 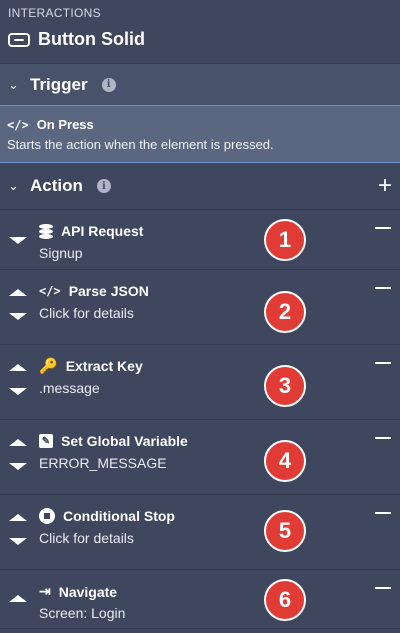 What do you see at coordinates (200, 39) in the screenshot?
I see `component-title-row: Button Solid` at bounding box center [200, 39].